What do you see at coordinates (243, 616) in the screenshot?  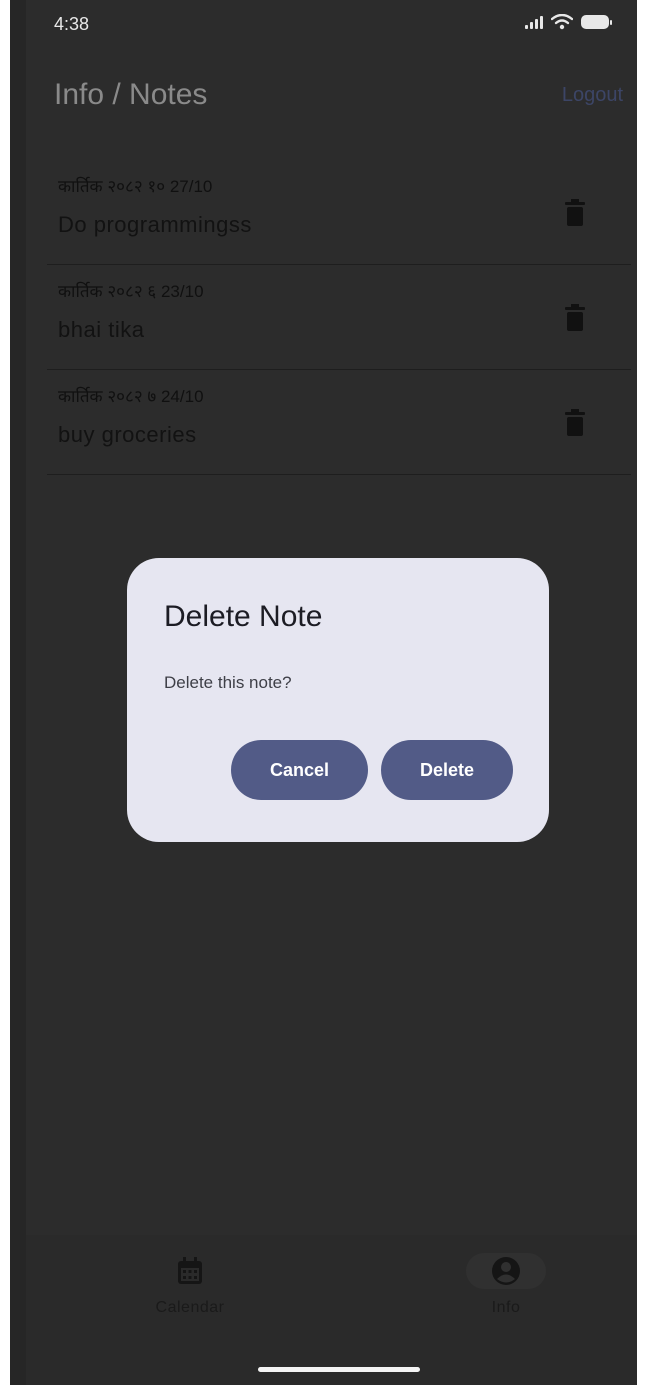 I see `dialog-title: Delete Note` at bounding box center [243, 616].